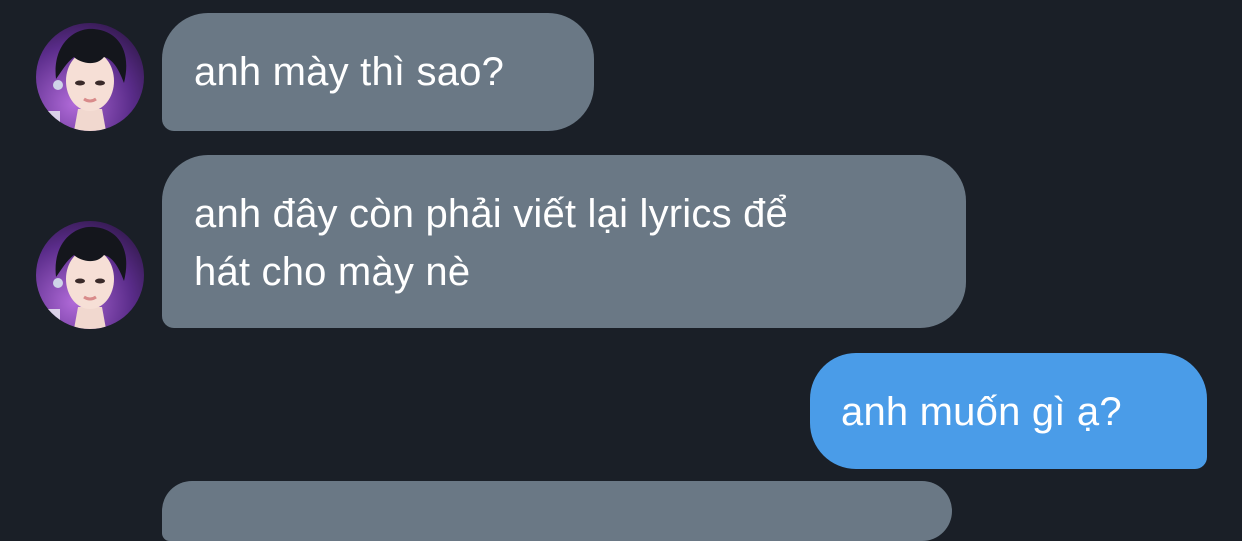 The width and height of the screenshot is (1242, 541). What do you see at coordinates (981, 412) in the screenshot?
I see `message-text: anh muốn gì ạ?` at bounding box center [981, 412].